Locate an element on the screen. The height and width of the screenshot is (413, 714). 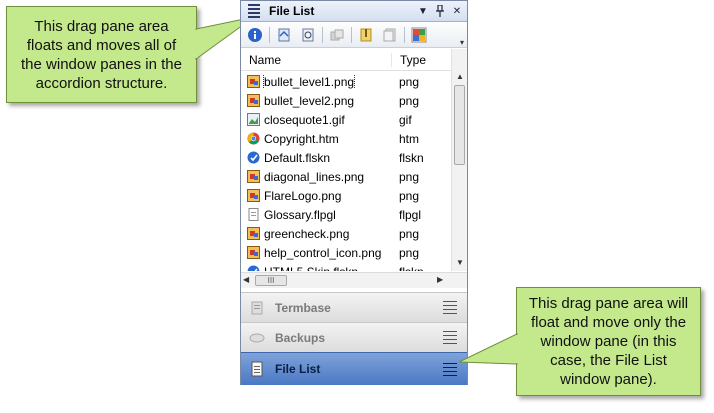
chrome-icon is located at coordinates (253, 138).